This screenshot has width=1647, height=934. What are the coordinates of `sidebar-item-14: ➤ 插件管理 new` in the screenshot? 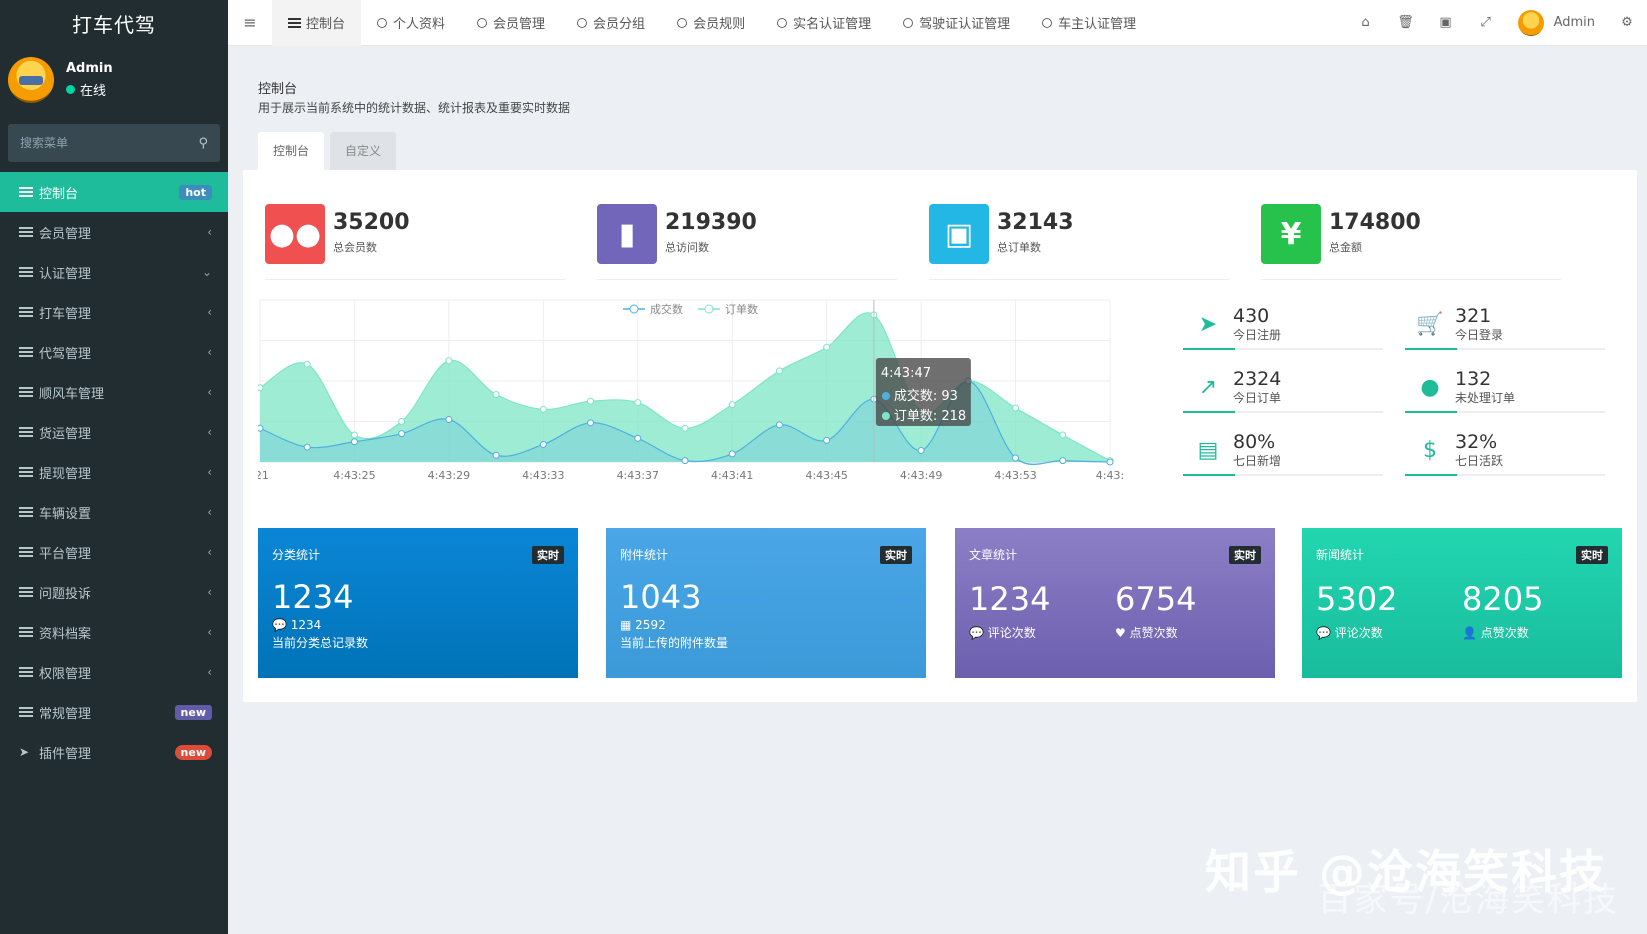 It's located at (114, 752).